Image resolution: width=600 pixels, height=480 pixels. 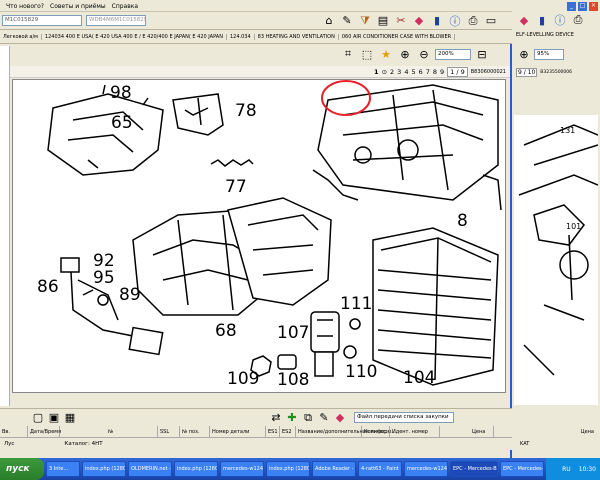 What do you see at coordinates (556, 260) in the screenshot?
I see `second-diagram: 131 101` at bounding box center [556, 260].